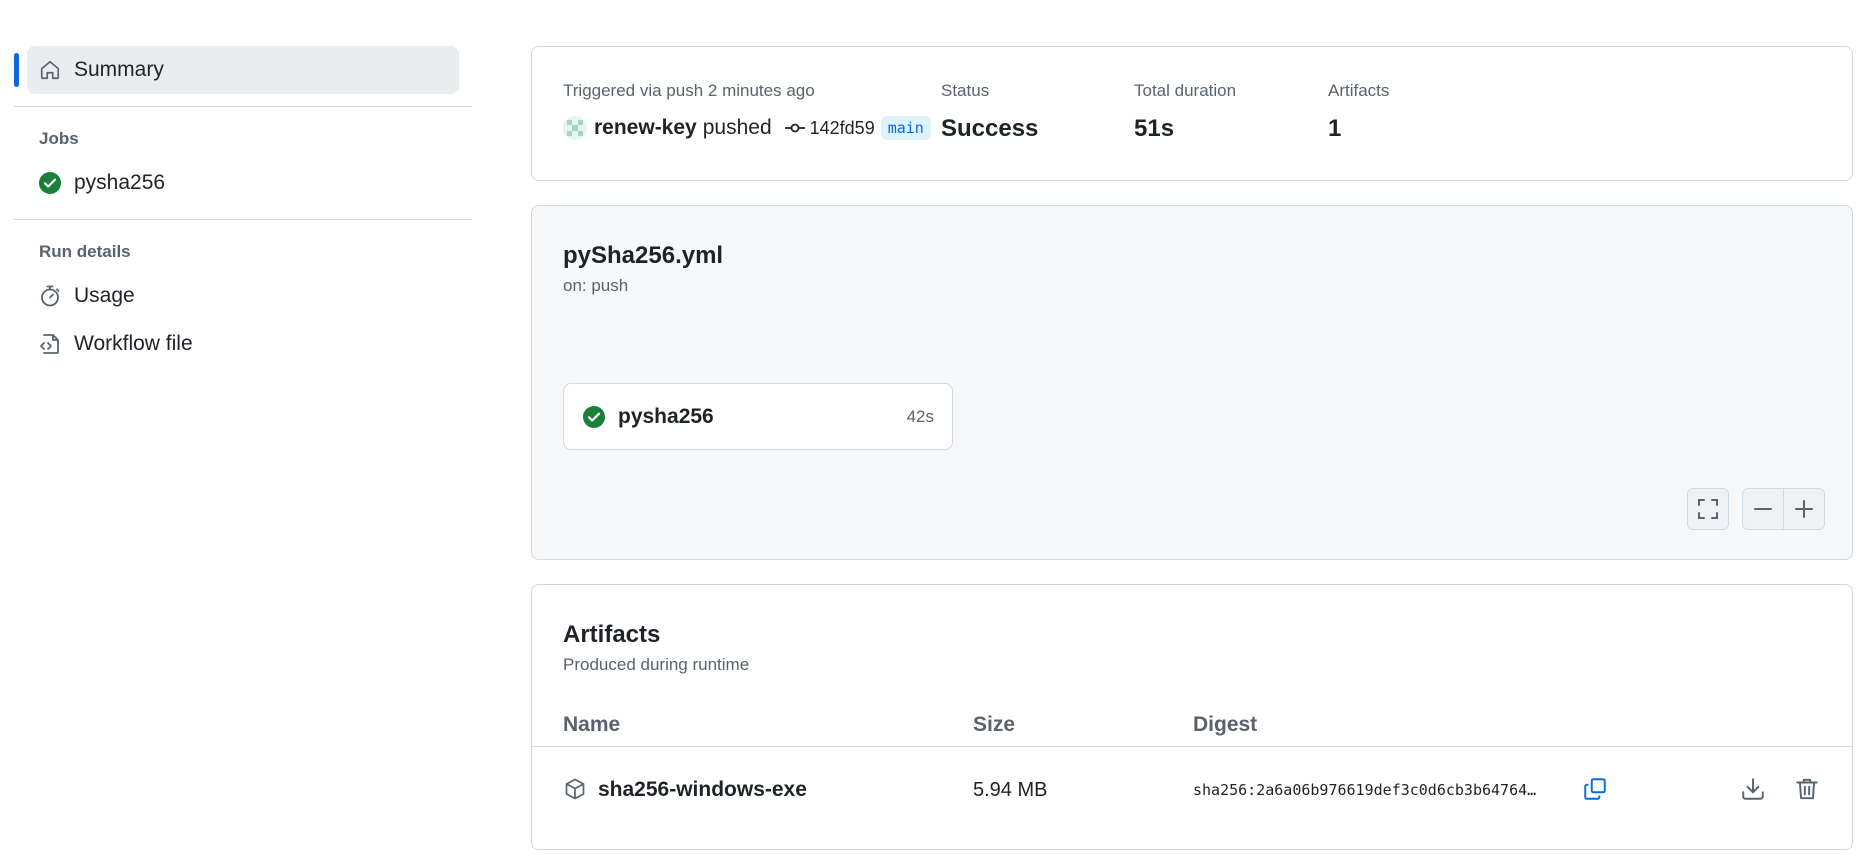 This screenshot has height=867, width=1865. I want to click on fullscreen-icon, so click(1708, 509).